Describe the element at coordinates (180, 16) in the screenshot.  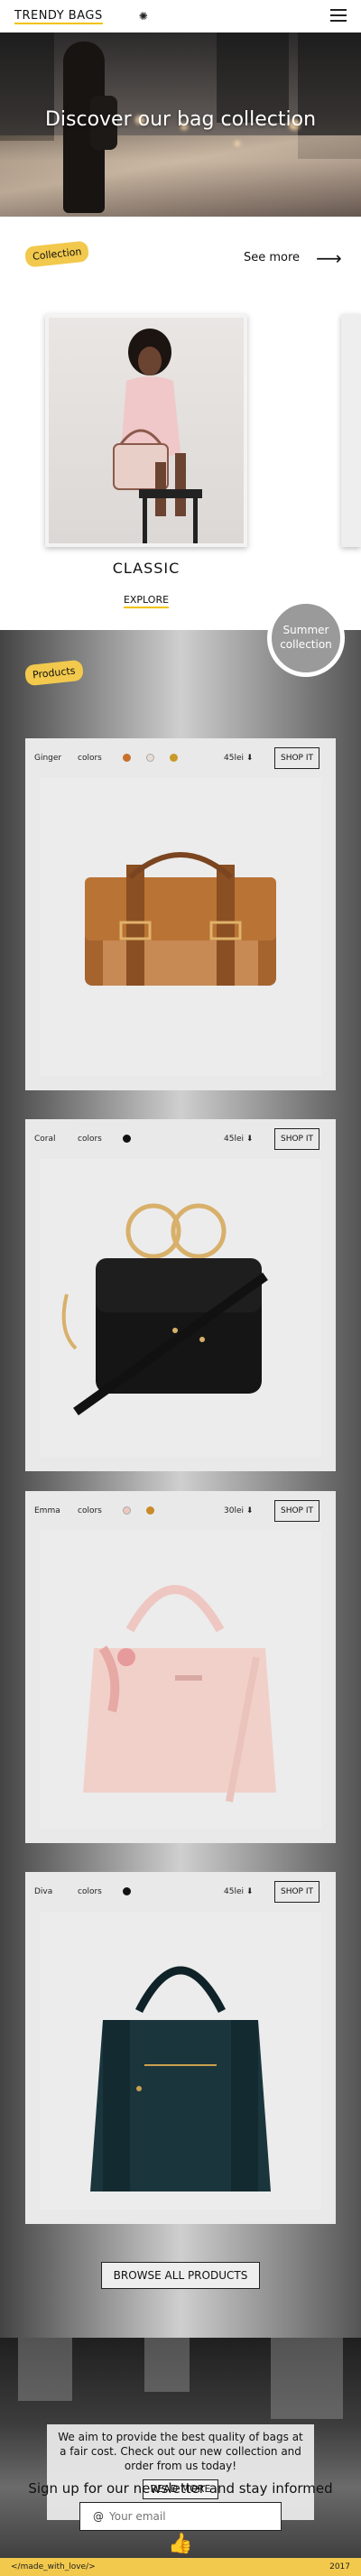
I see `site-header: TRENDY BAGS ✺` at that location.